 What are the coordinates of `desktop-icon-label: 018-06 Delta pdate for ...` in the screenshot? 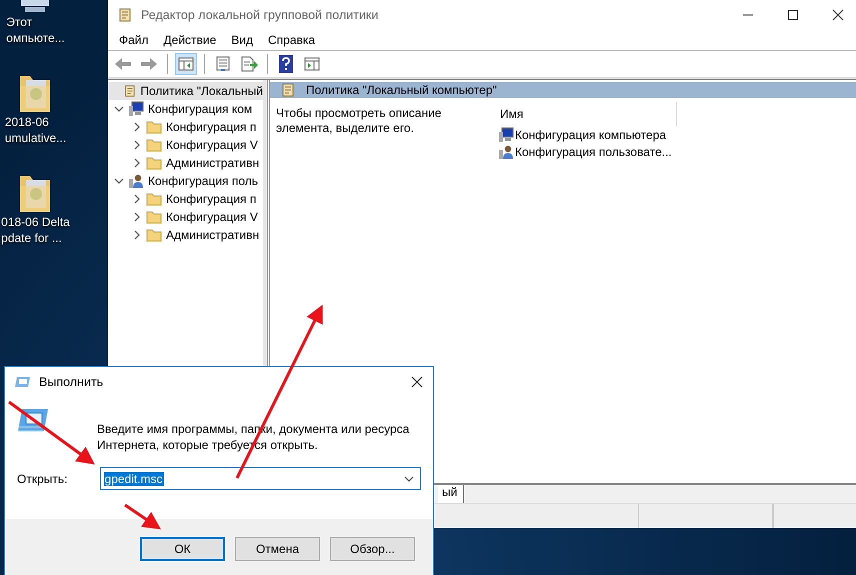 It's located at (35, 230).